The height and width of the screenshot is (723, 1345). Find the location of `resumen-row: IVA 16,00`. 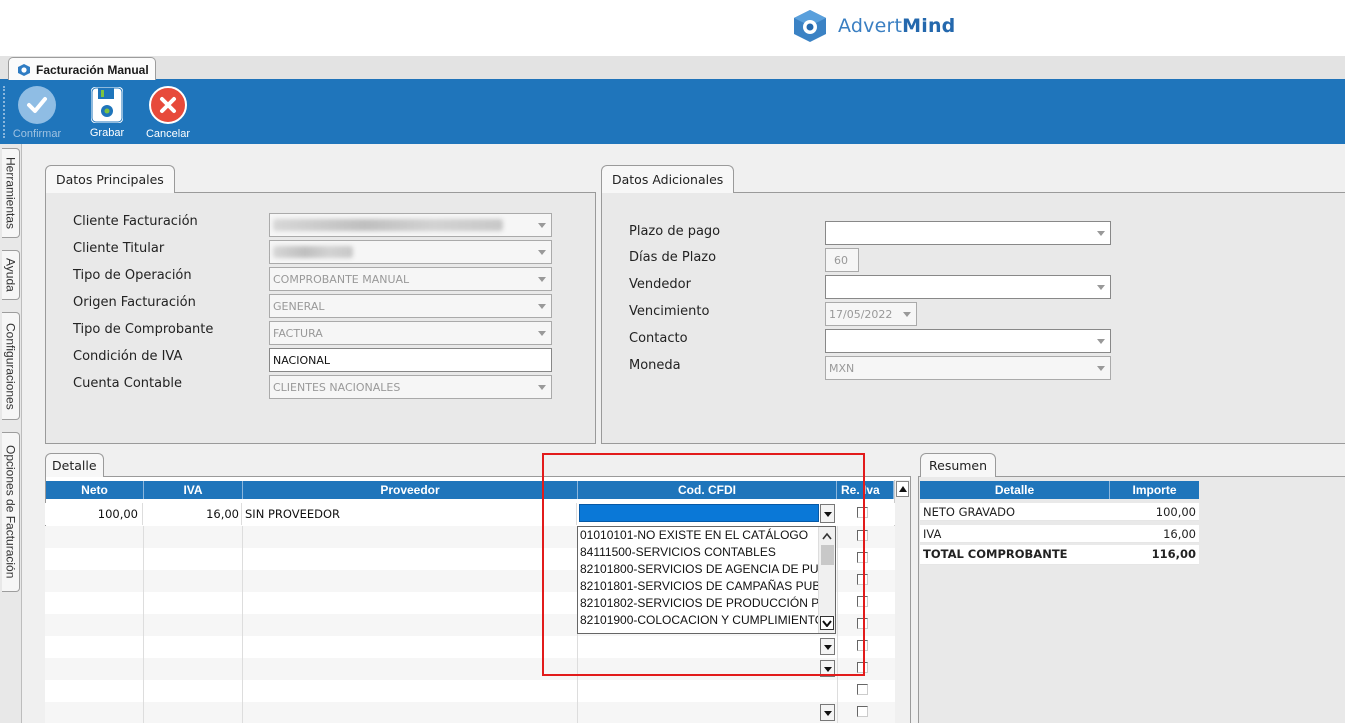

resumen-row: IVA 16,00 is located at coordinates (1059, 534).